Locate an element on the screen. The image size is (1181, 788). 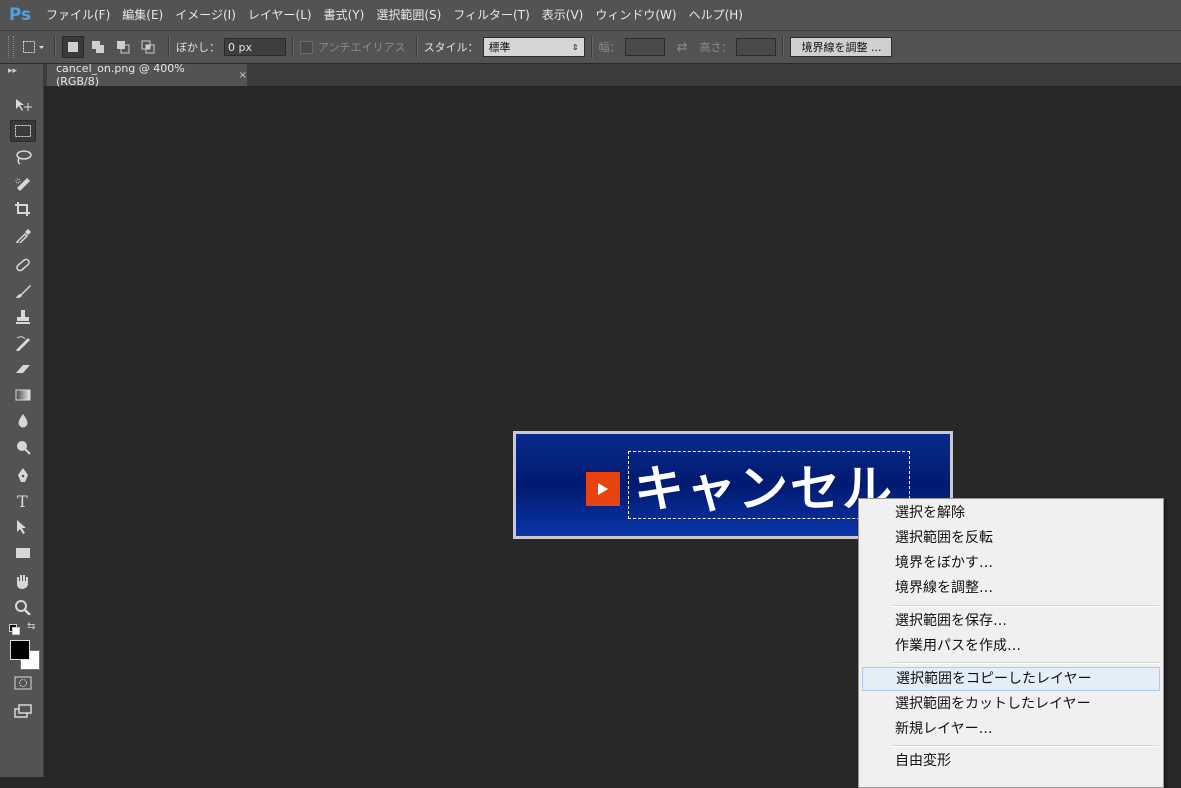
add-selection-icon is located at coordinates (98, 47).